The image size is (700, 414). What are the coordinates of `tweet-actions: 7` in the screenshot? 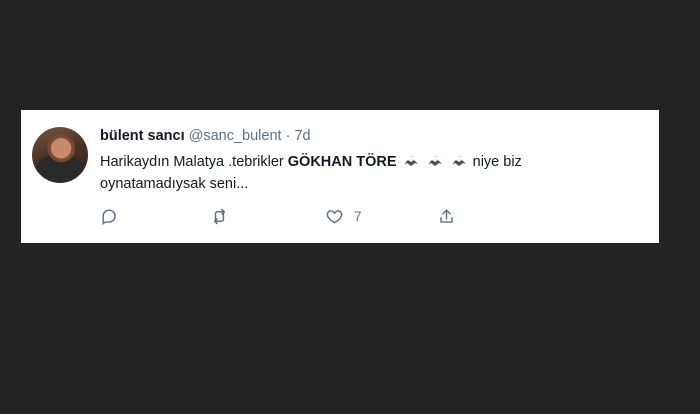 It's located at (280, 216).